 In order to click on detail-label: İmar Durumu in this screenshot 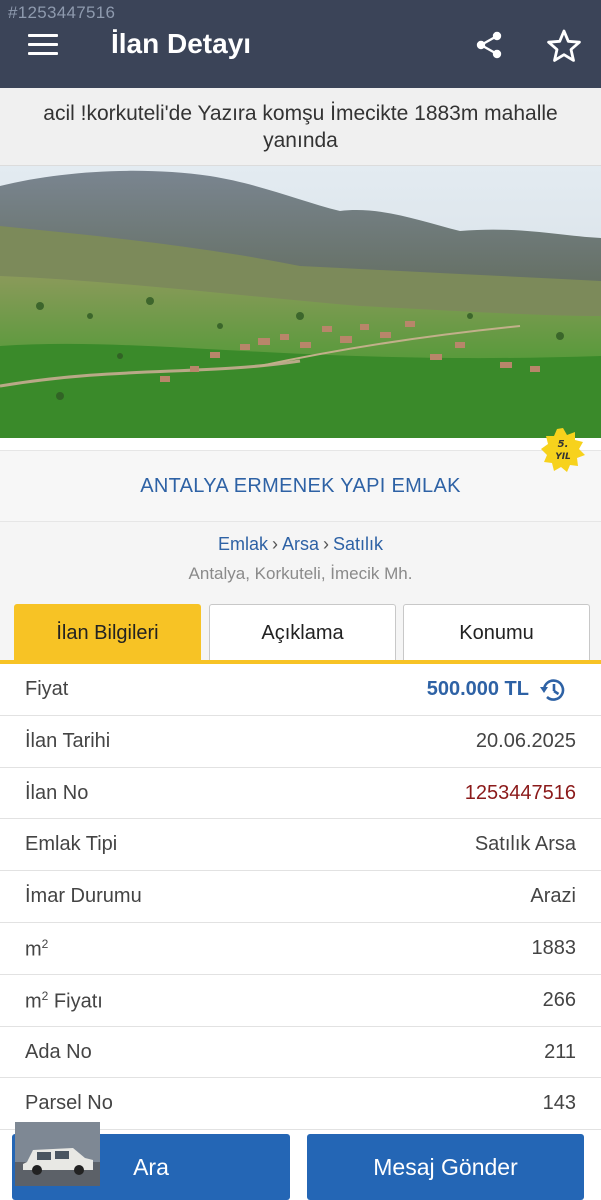, I will do `click(83, 896)`.